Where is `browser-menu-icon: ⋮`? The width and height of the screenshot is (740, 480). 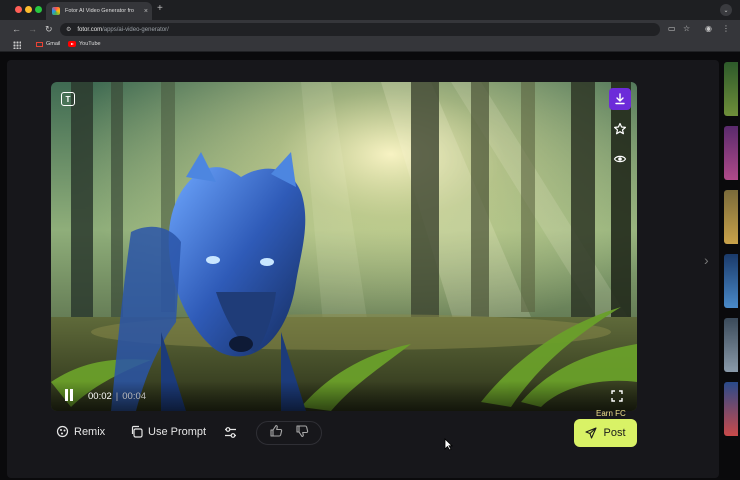
browser-menu-icon: ⋮ is located at coordinates (726, 29).